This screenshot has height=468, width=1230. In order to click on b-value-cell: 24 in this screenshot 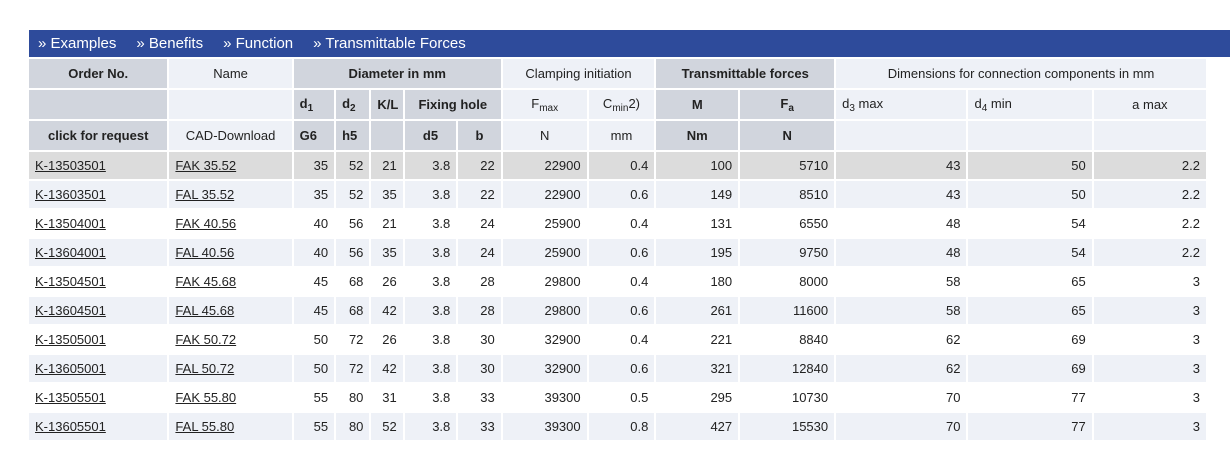, I will do `click(479, 252)`.